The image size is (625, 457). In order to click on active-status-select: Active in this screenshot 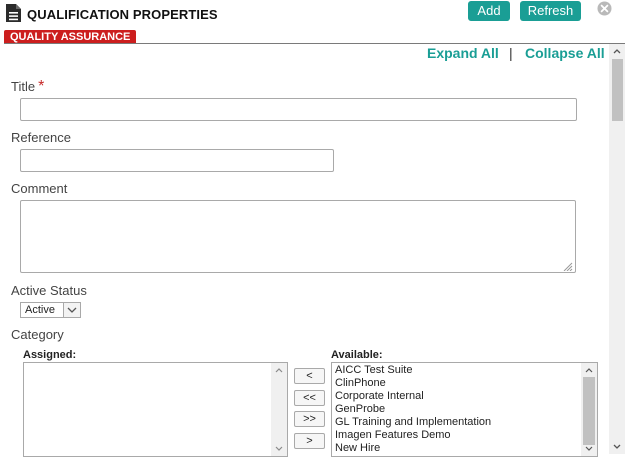, I will do `click(50, 310)`.